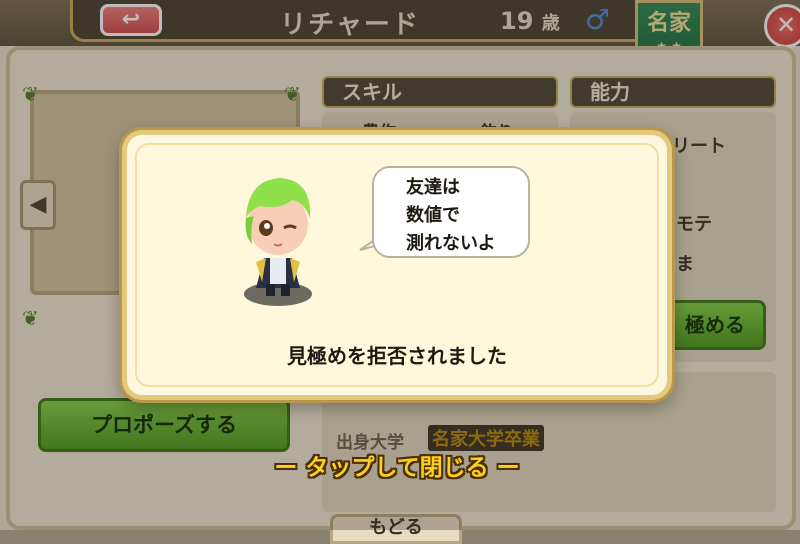 The image size is (800, 544). Describe the element at coordinates (433, 187) in the screenshot. I see `speech-line: 友達は` at that location.